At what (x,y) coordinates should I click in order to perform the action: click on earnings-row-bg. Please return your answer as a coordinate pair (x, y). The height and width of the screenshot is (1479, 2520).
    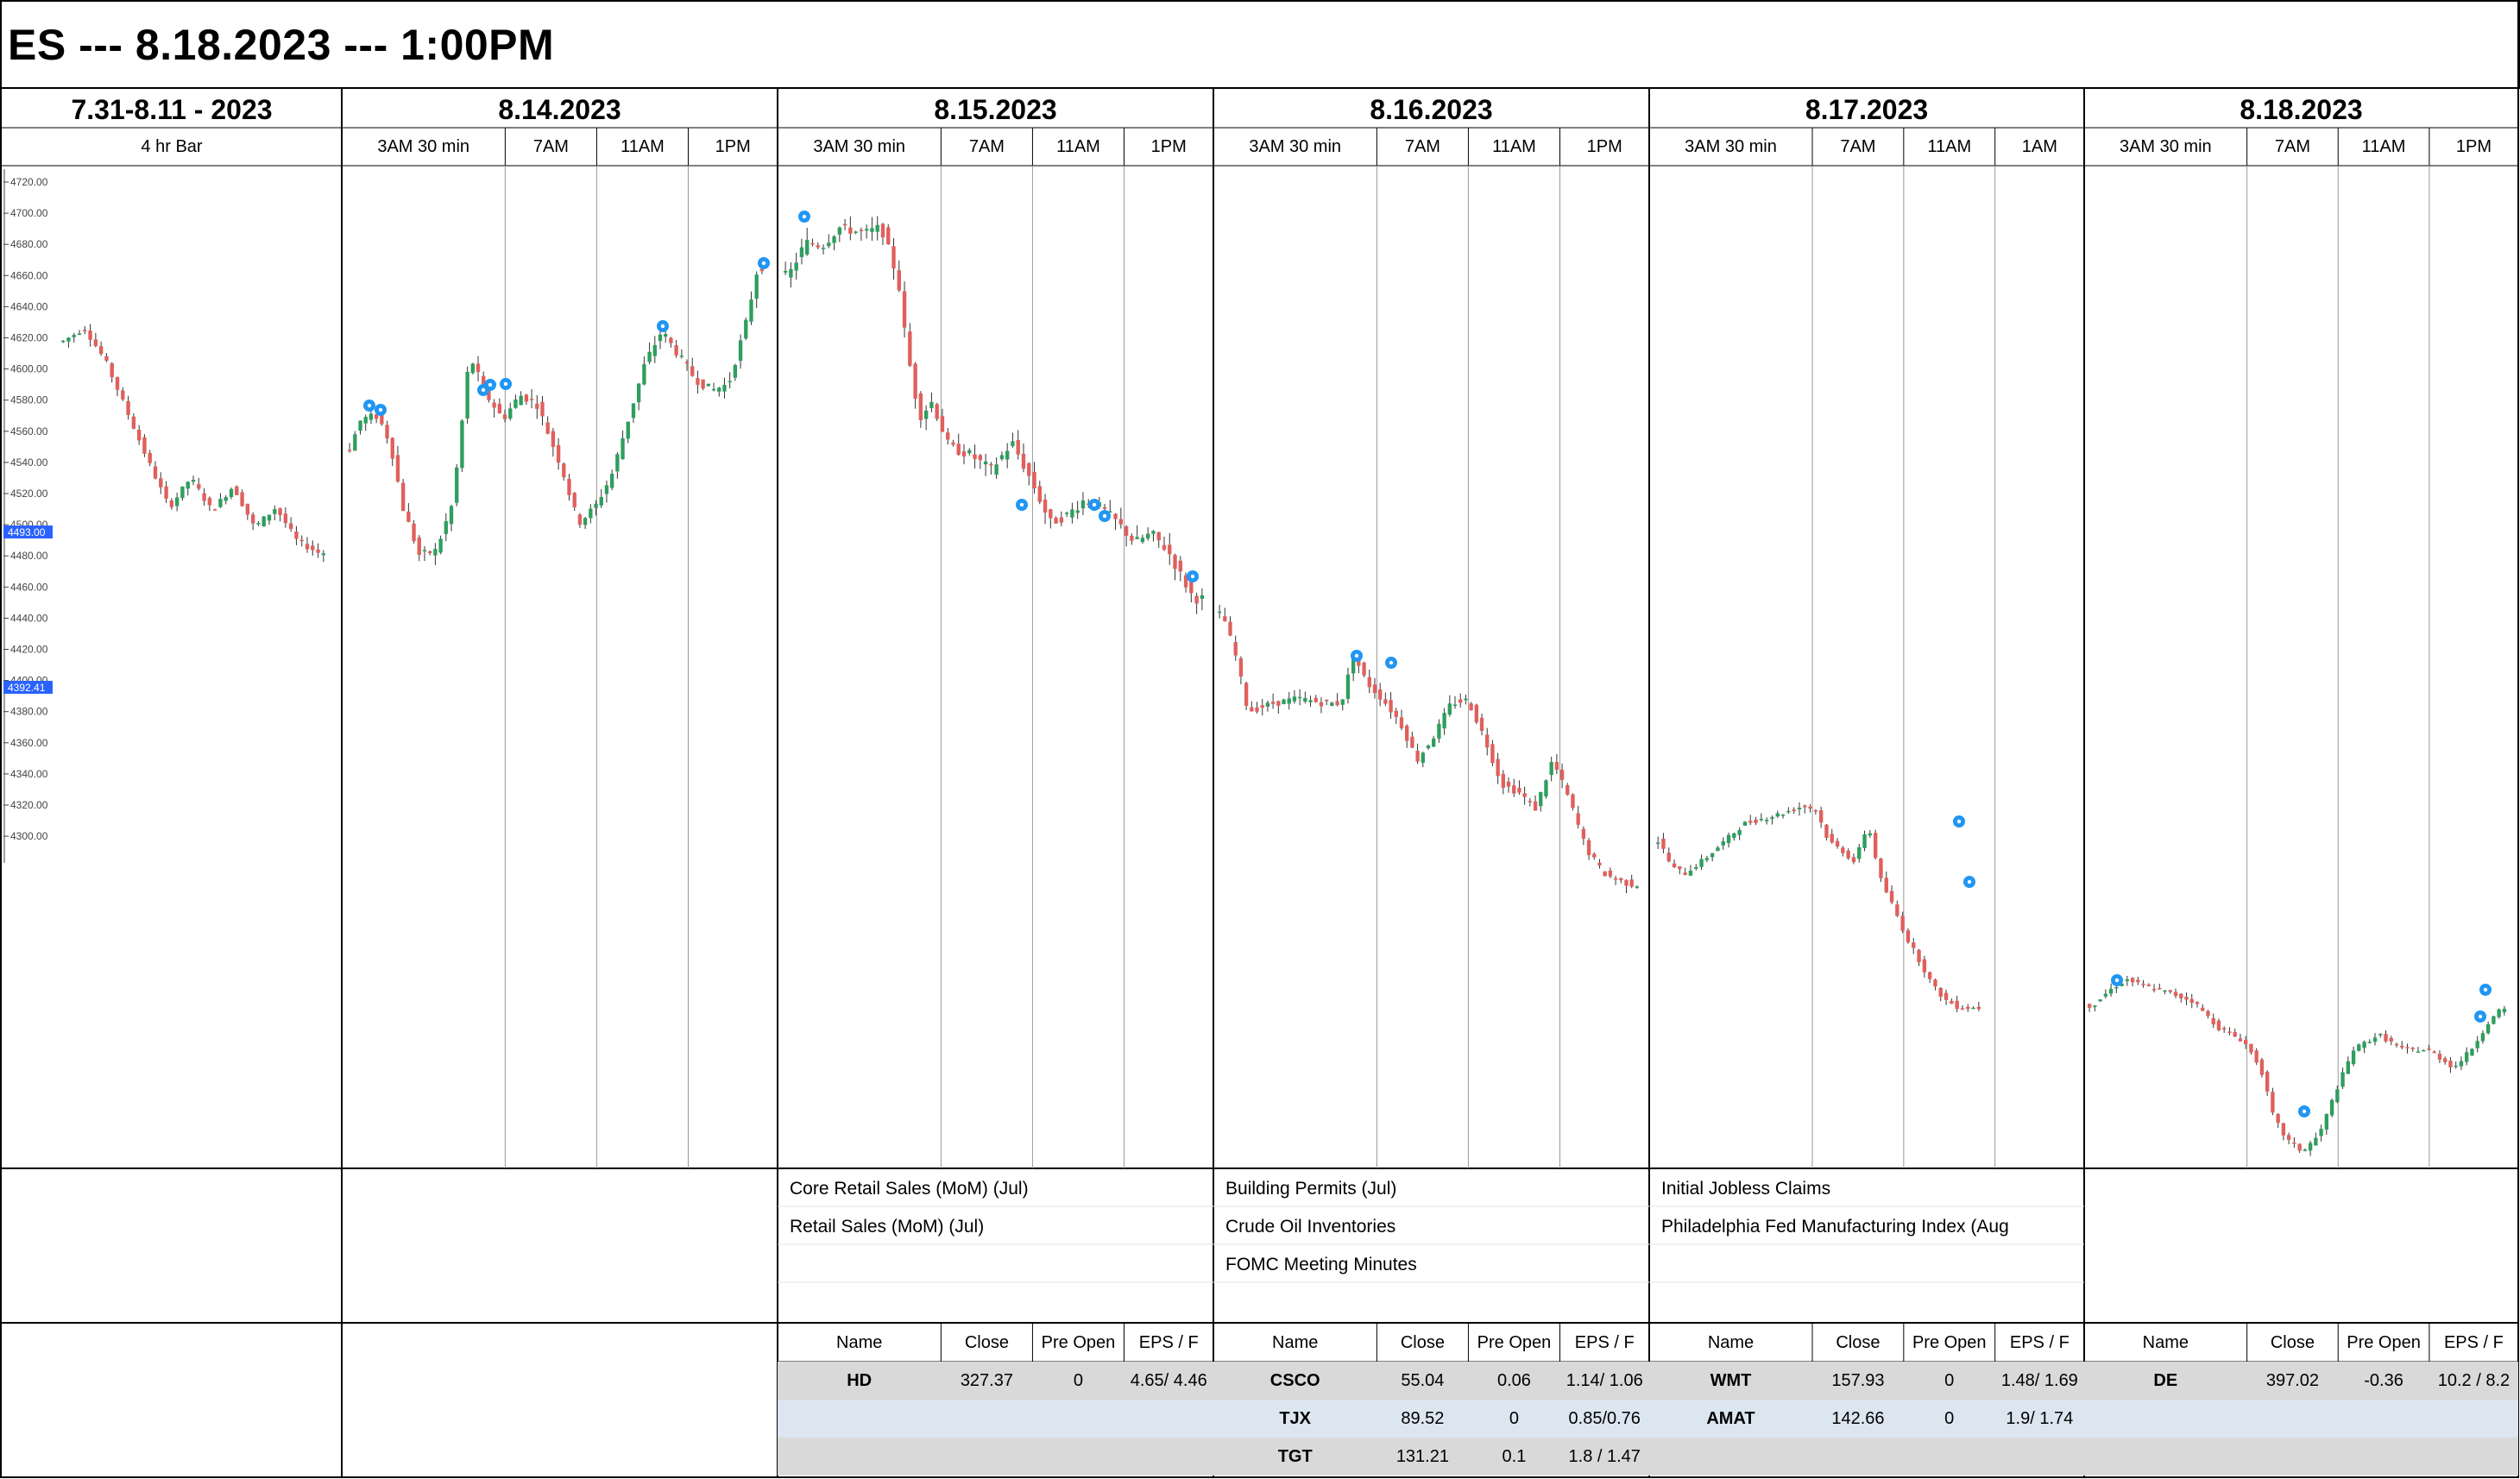
    Looking at the image, I should click on (2301, 1419).